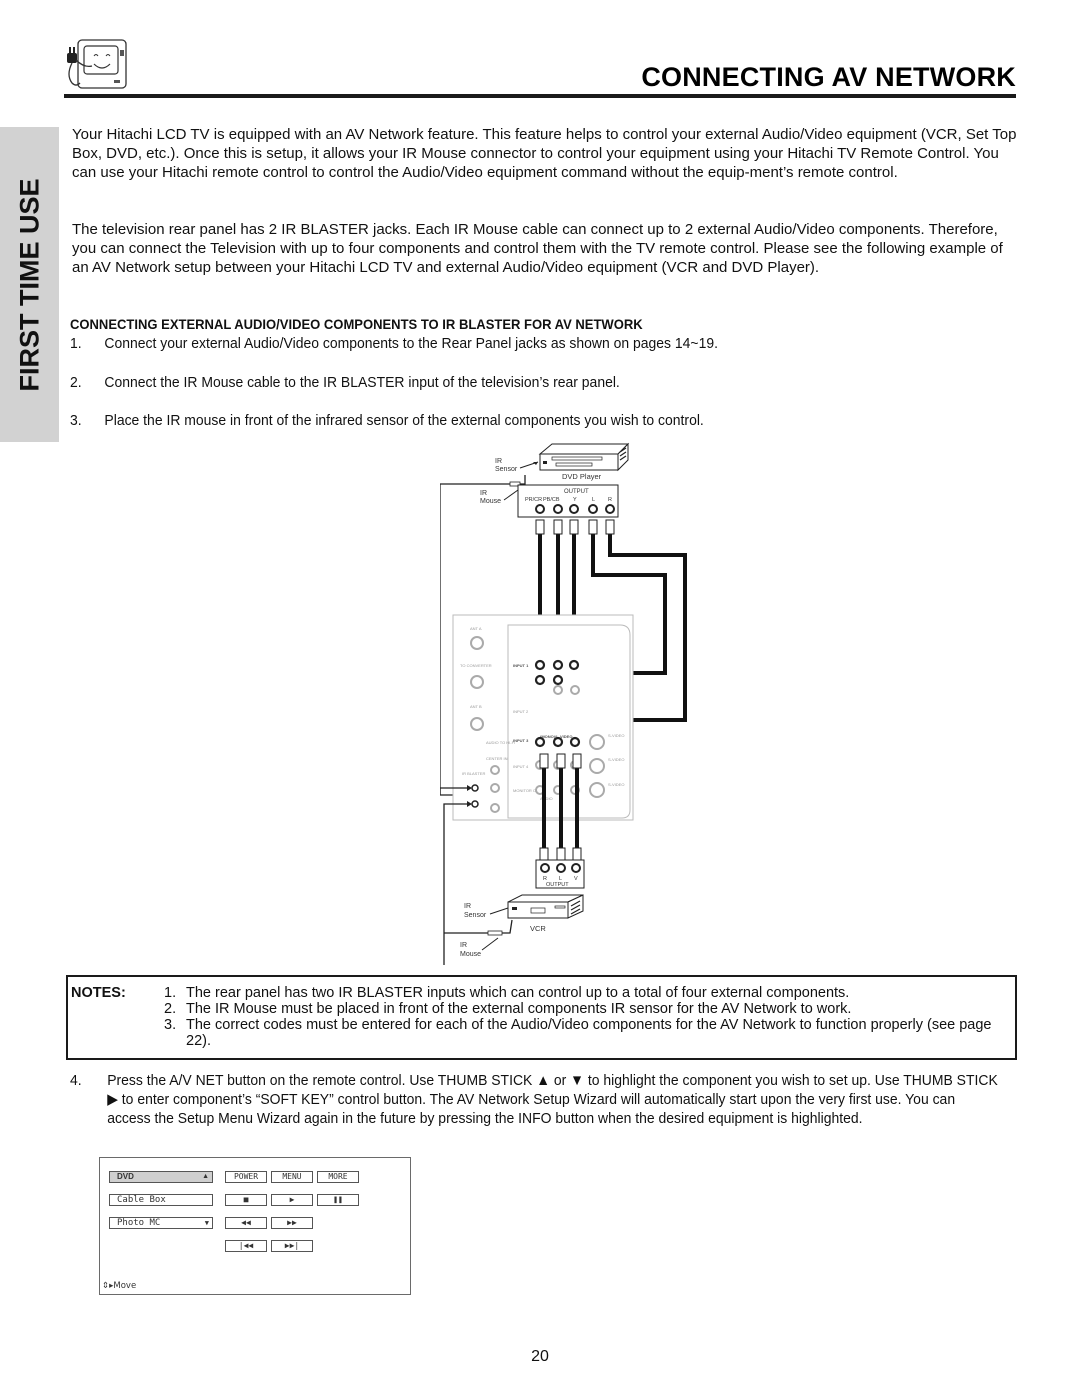 This screenshot has height=1397, width=1080. I want to click on dvd-jack-label: Y, so click(575, 500).